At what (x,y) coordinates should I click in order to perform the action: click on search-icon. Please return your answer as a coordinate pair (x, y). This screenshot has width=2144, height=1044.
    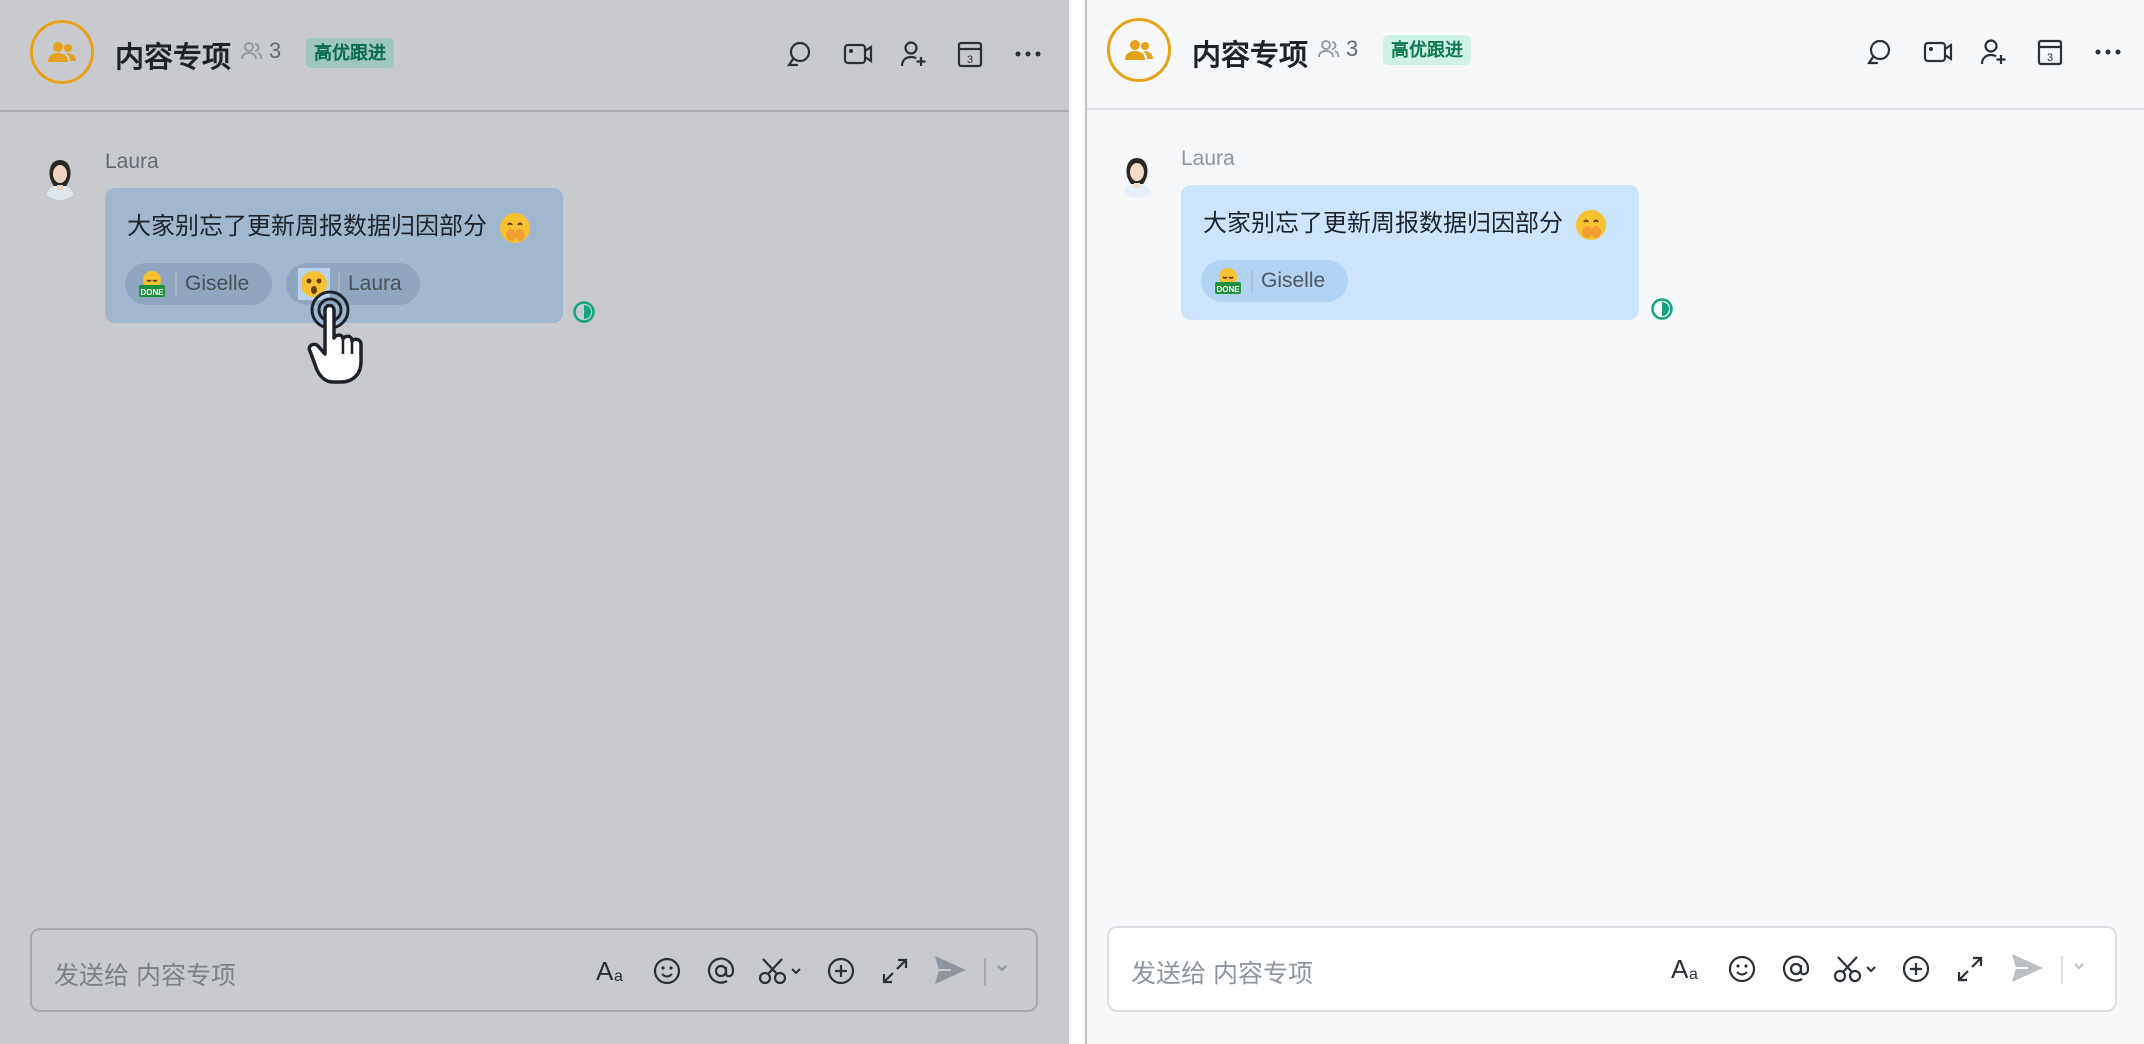
    Looking at the image, I should click on (1878, 52).